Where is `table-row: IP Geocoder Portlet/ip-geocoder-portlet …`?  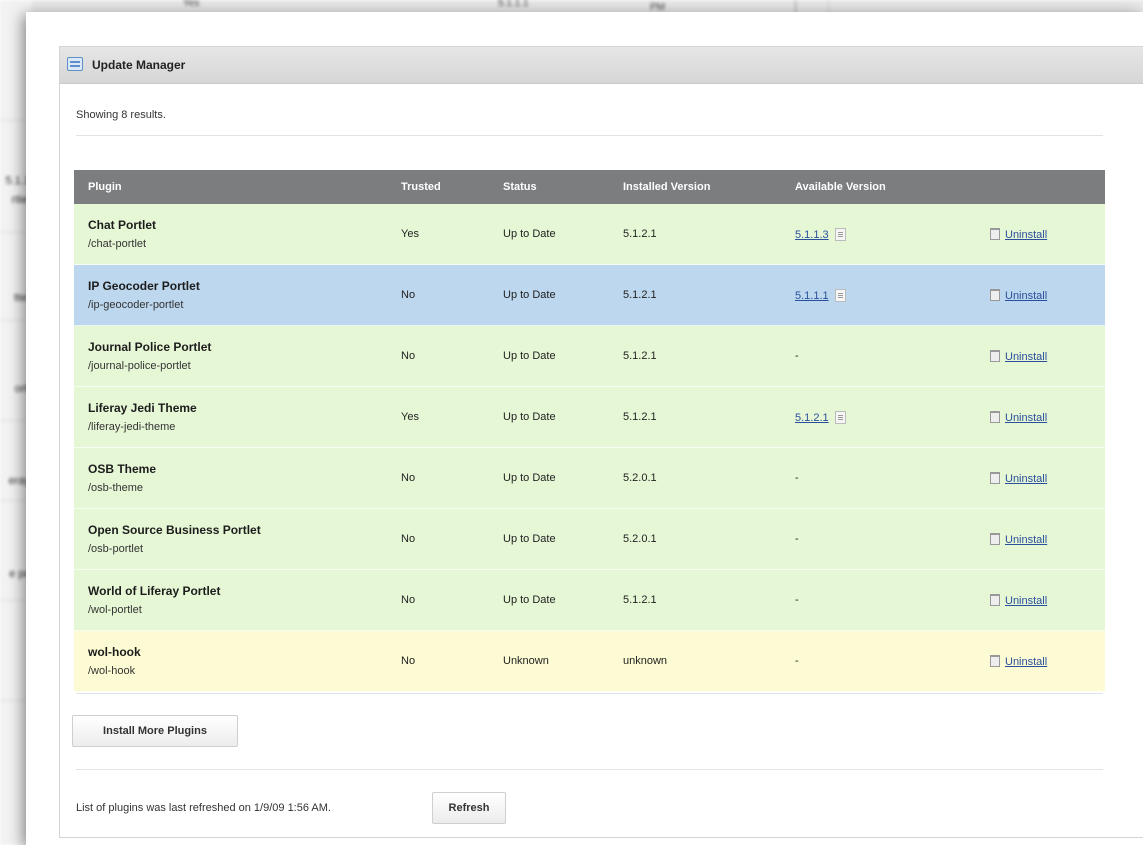
table-row: IP Geocoder Portlet/ip-geocoder-portlet … is located at coordinates (589, 295).